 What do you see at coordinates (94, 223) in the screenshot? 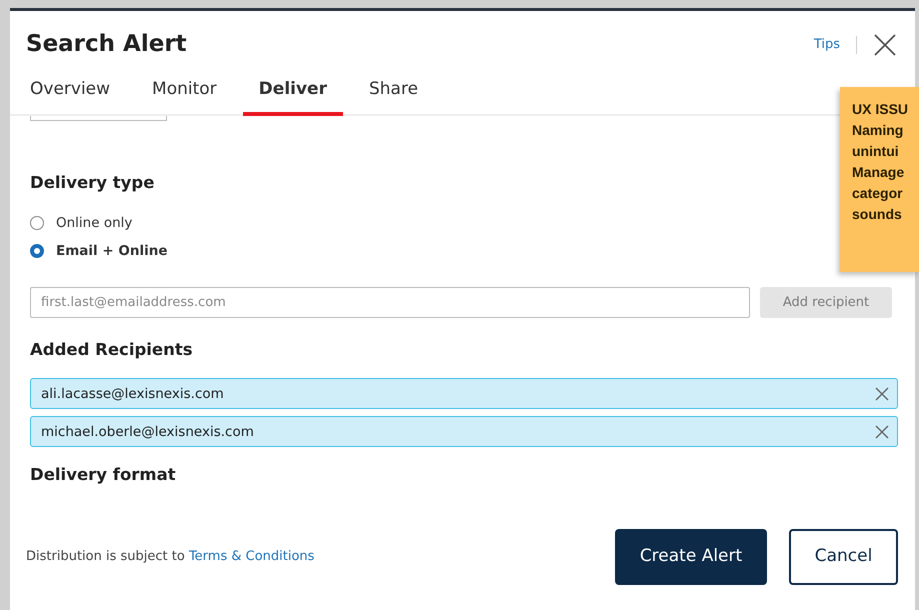
I see `radio-label: Online only` at bounding box center [94, 223].